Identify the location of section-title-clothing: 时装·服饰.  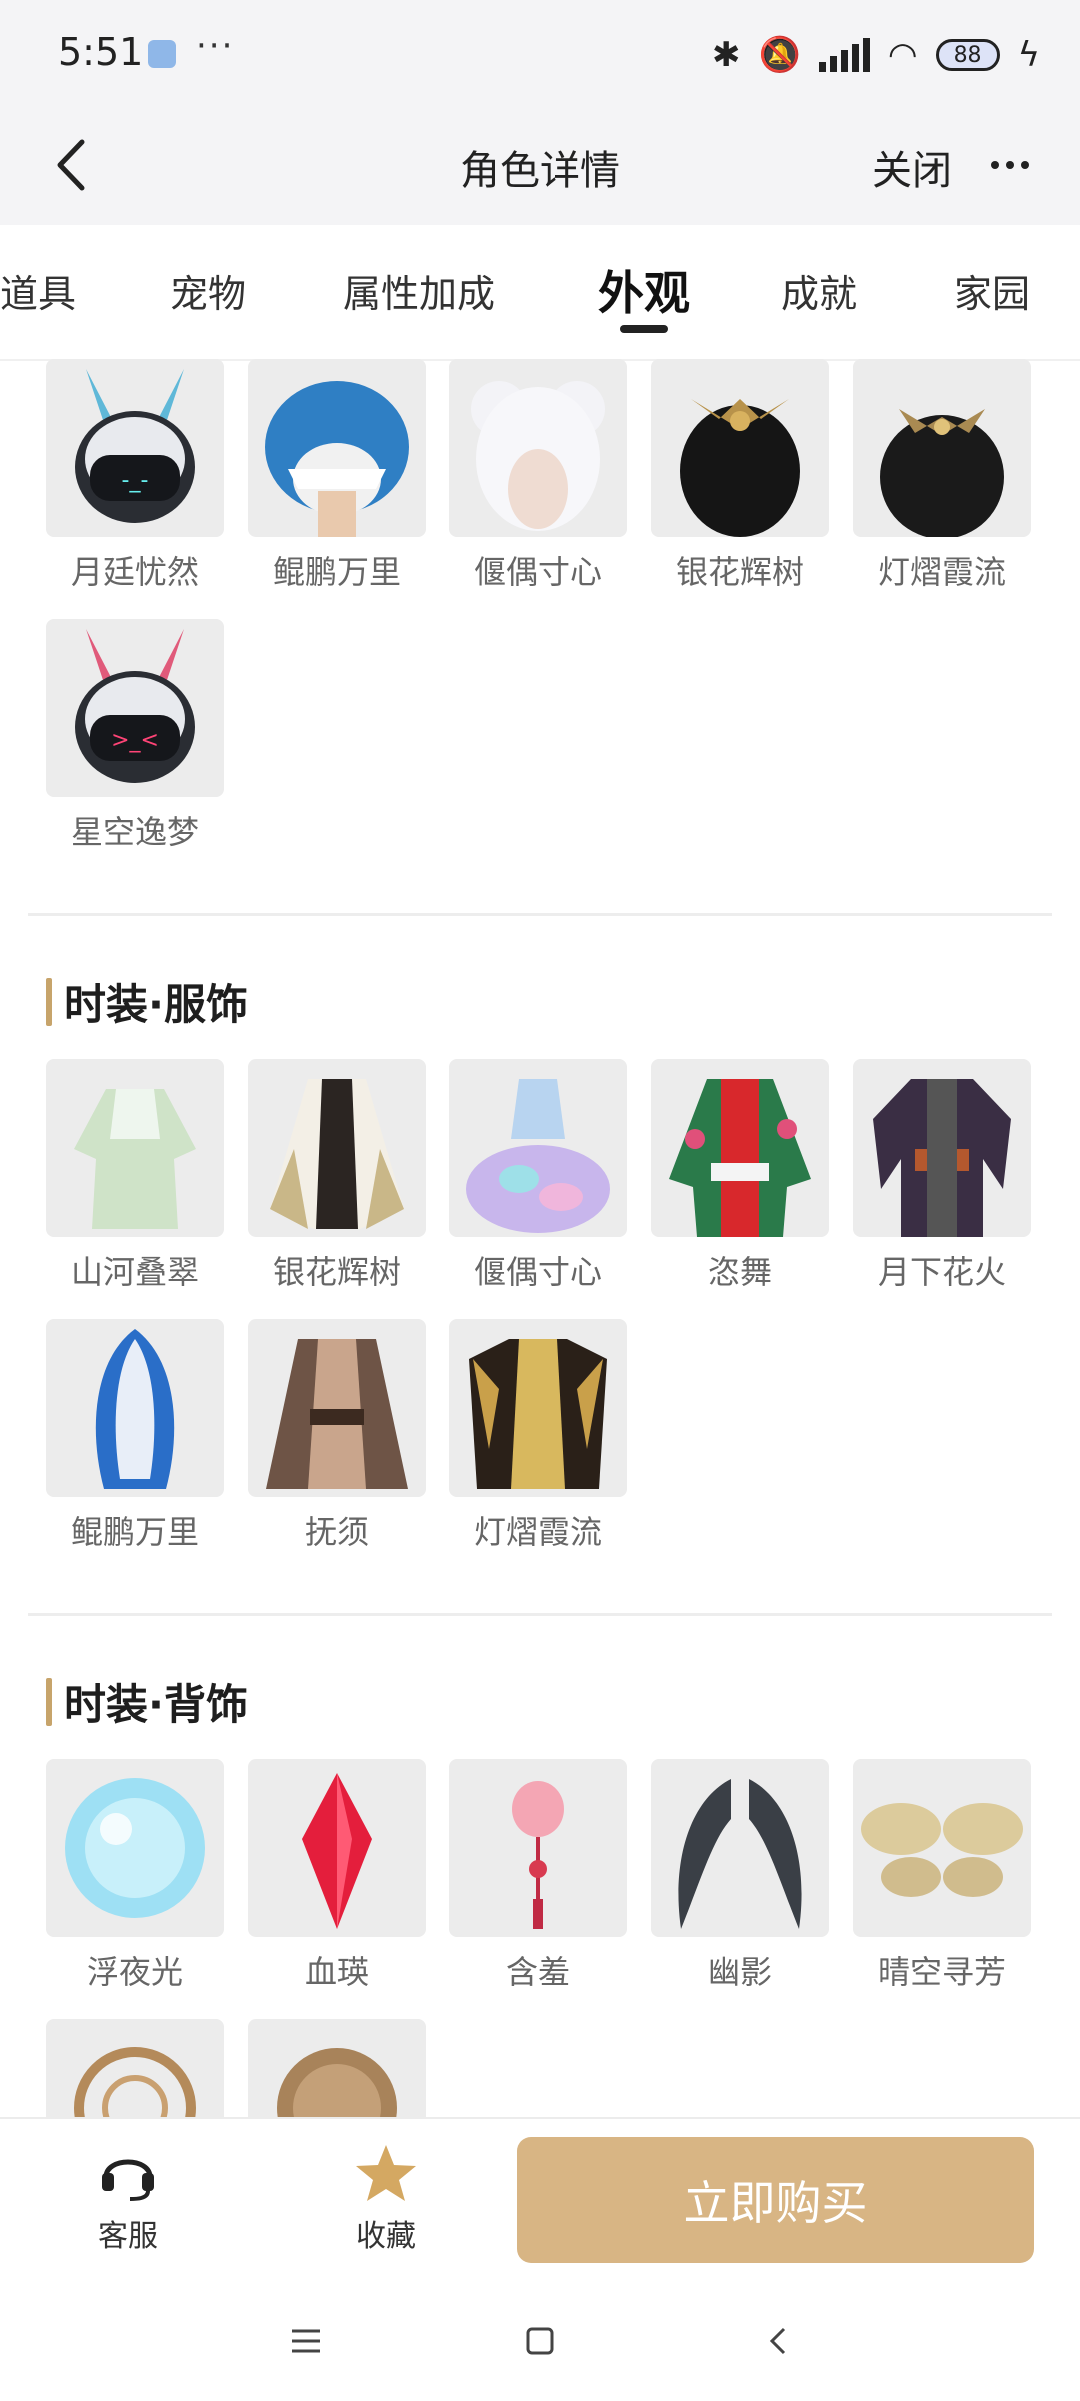
(147, 1001).